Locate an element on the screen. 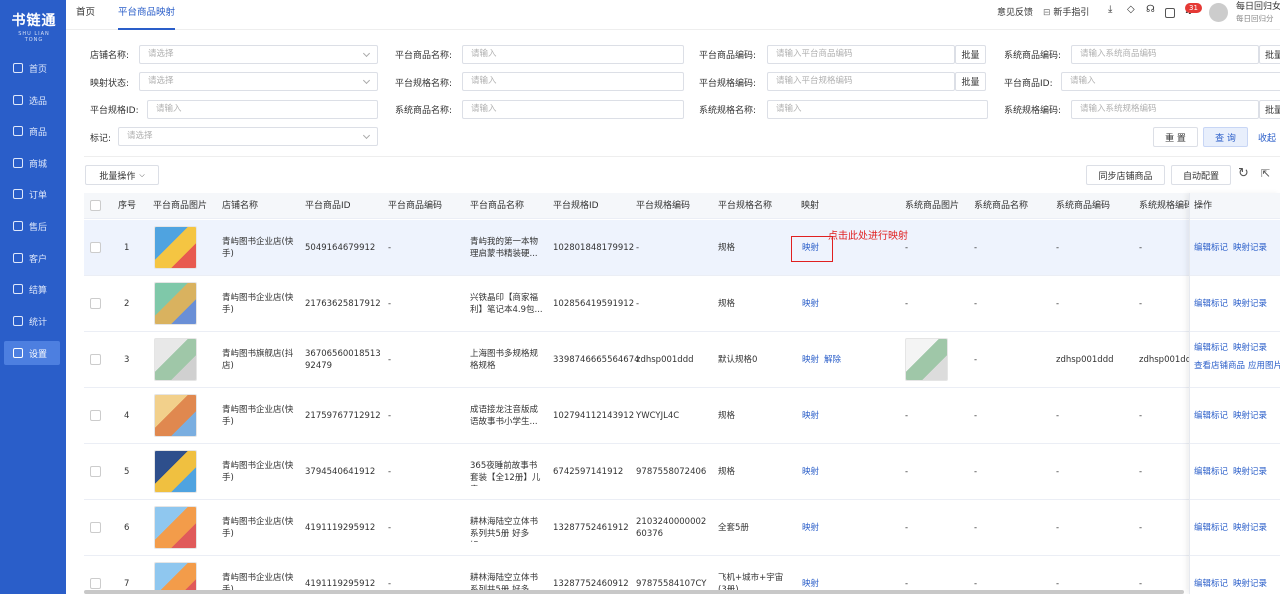 This screenshot has width=1280, height=594. select-all-checkbox is located at coordinates (95, 205).